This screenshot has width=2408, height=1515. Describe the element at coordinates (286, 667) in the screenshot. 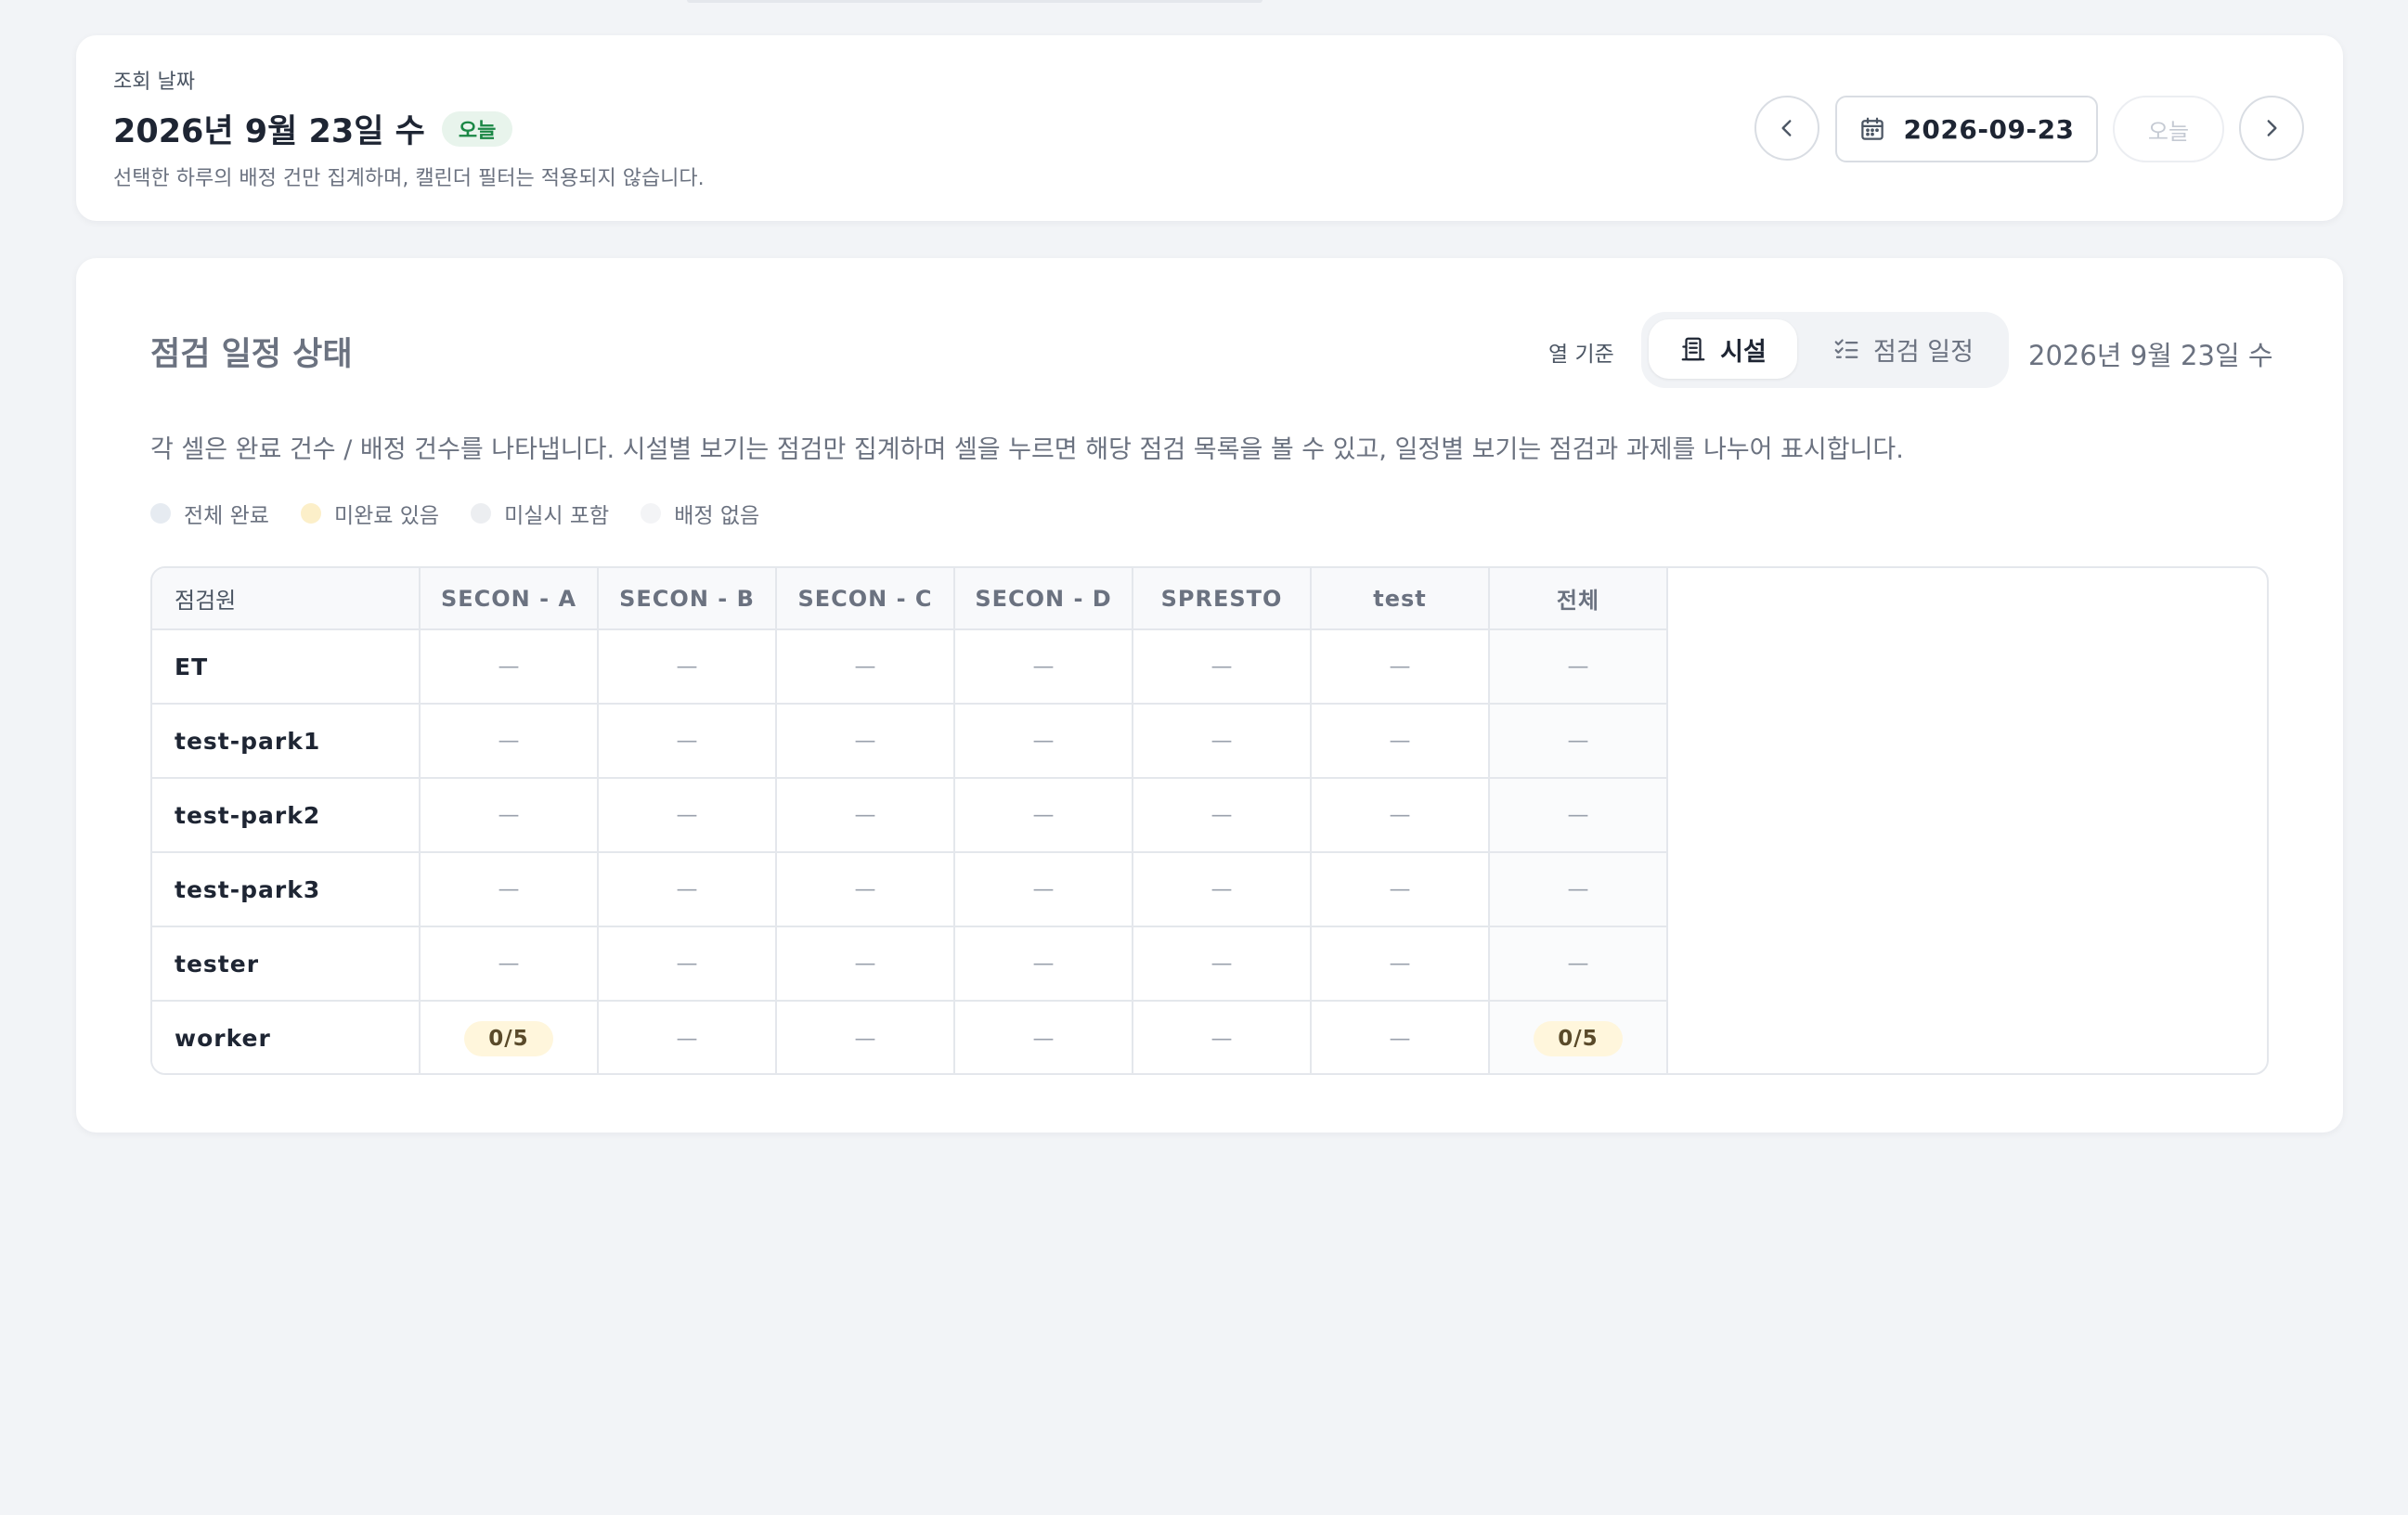

I see `inspector-name: ET` at that location.